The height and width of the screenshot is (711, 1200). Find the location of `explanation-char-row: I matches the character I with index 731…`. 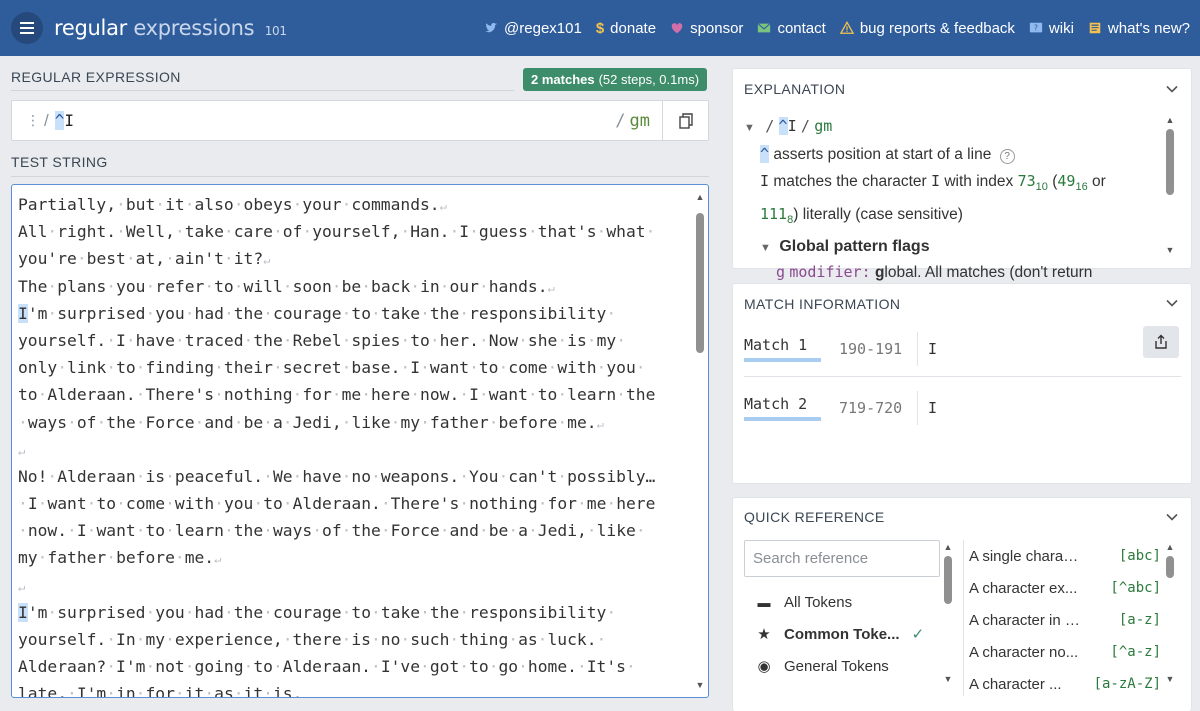

explanation-char-row: I matches the character I with index 731… is located at coordinates (933, 199).